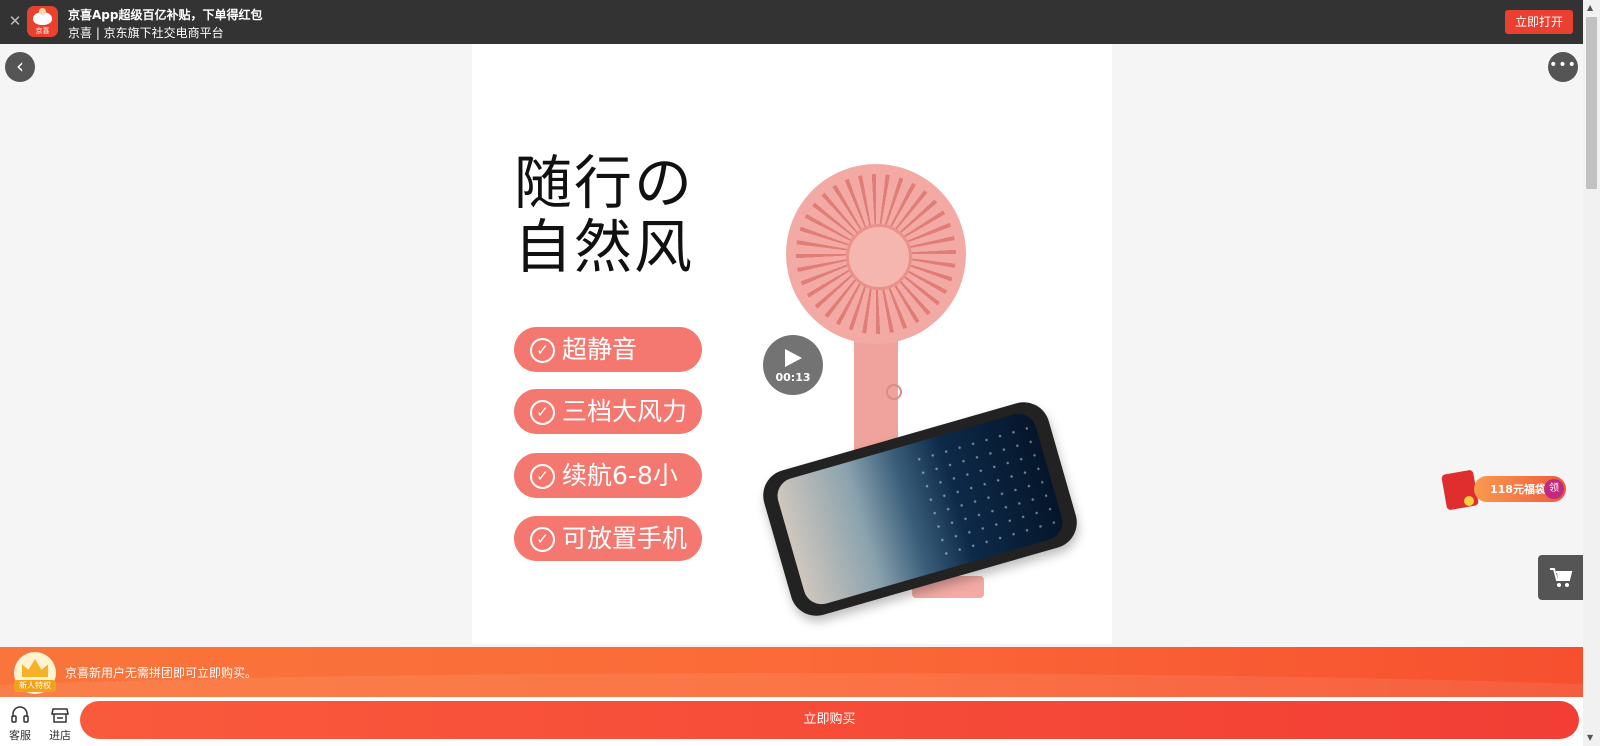 The image size is (1600, 746). Describe the element at coordinates (161, 673) in the screenshot. I see `promo-message: 京喜新用户无需拼团即可立即购买。` at that location.